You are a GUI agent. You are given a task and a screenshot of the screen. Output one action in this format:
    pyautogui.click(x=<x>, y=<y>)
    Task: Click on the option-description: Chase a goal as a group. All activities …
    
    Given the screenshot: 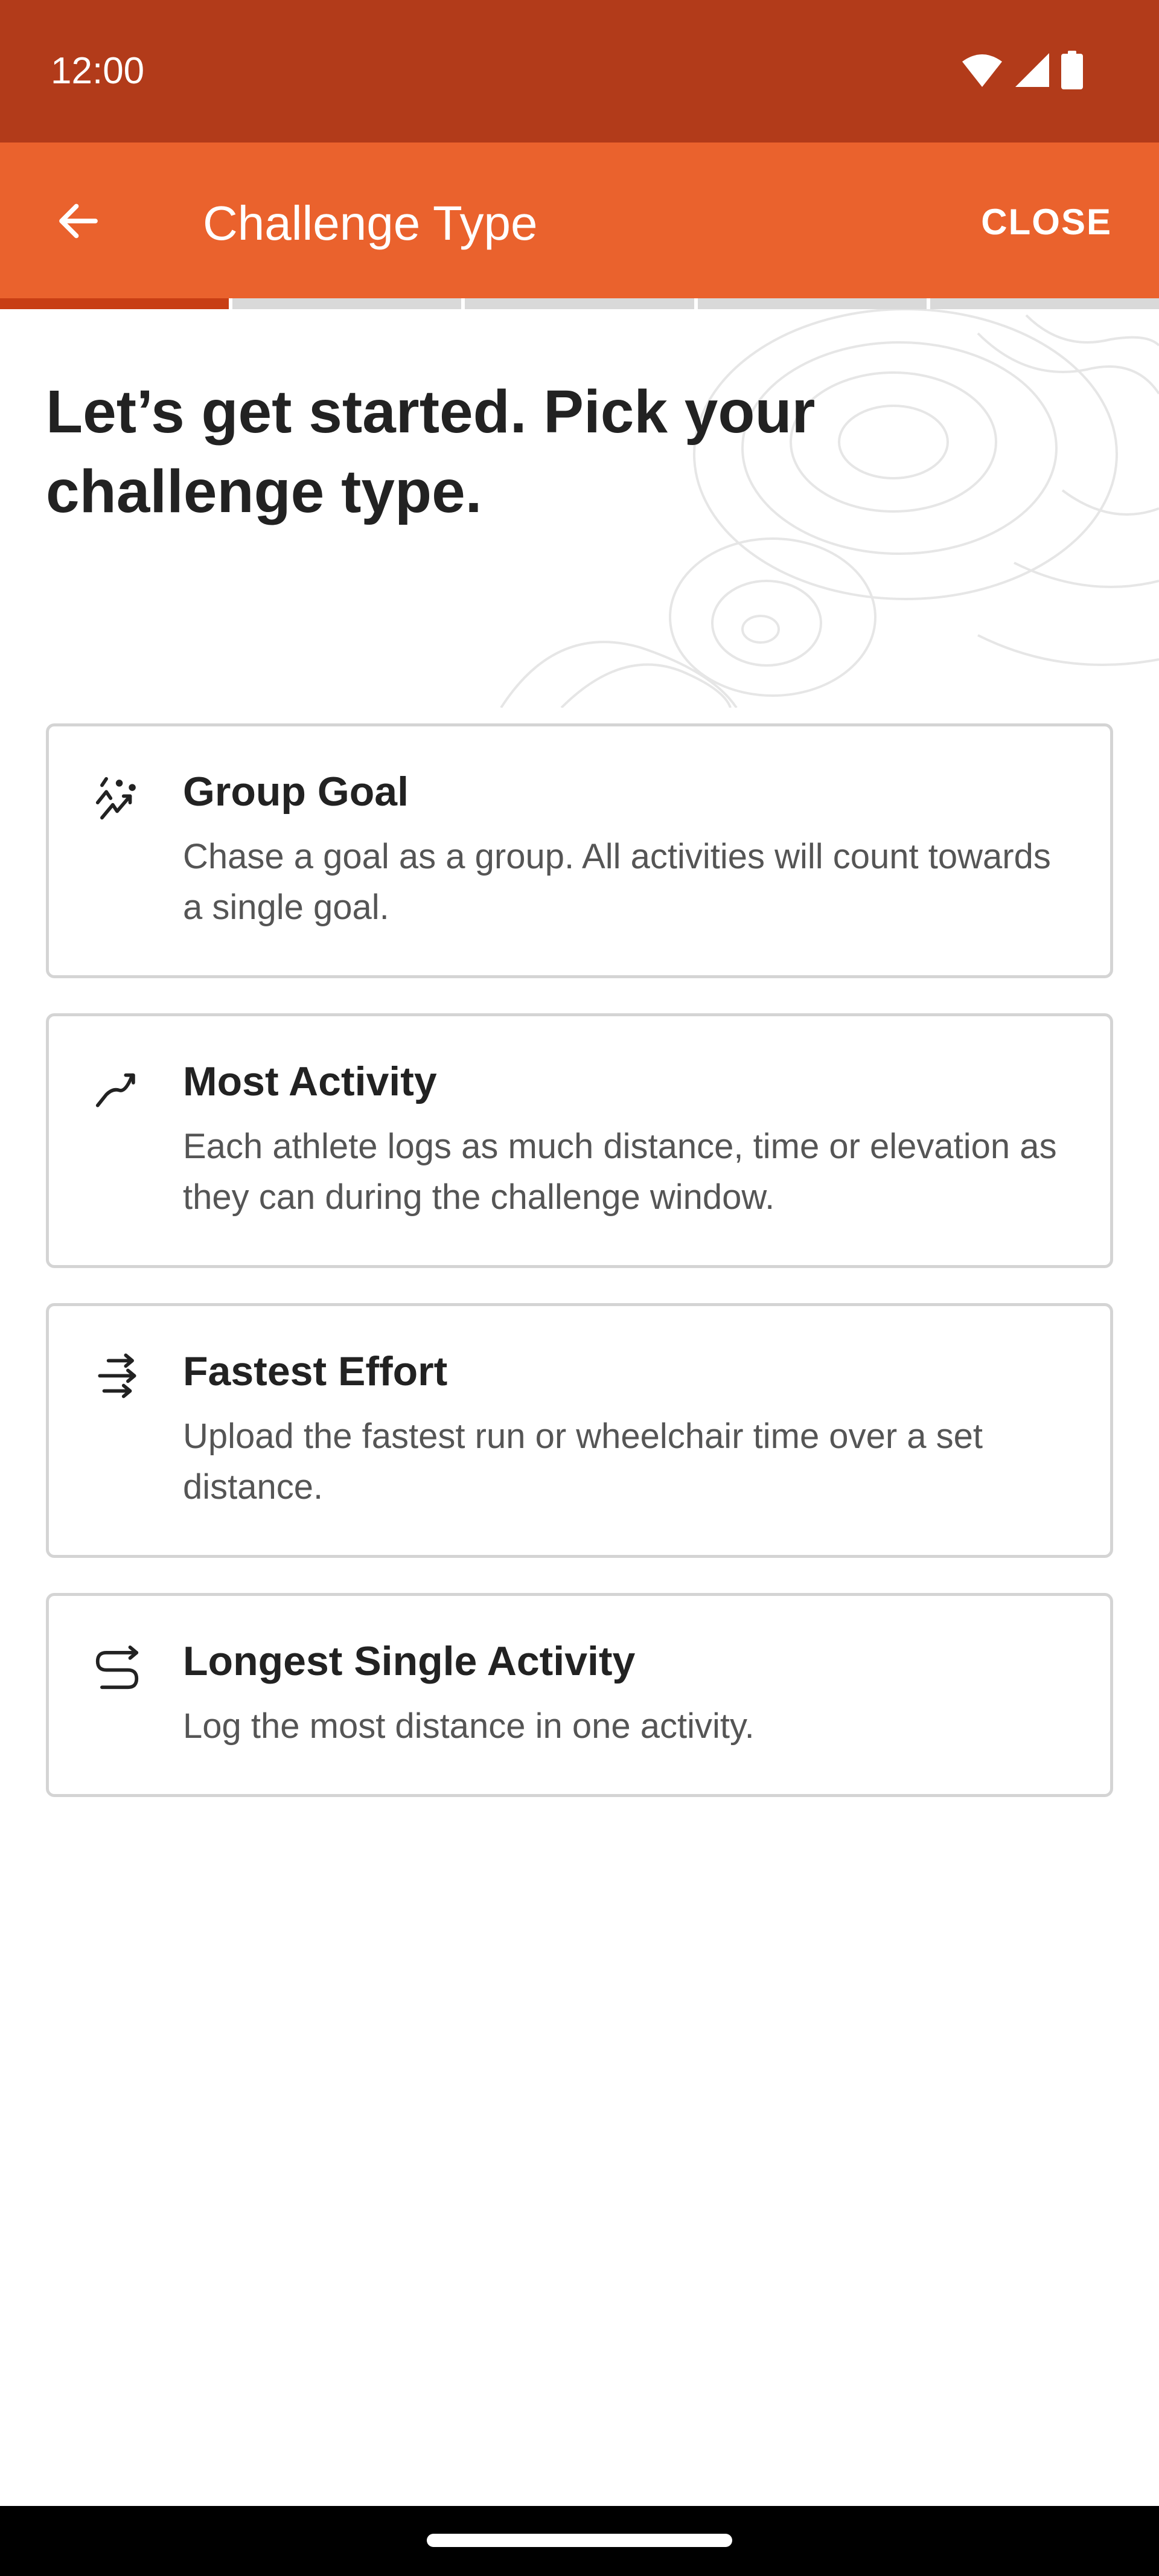 What is the action you would take?
    pyautogui.click(x=617, y=882)
    